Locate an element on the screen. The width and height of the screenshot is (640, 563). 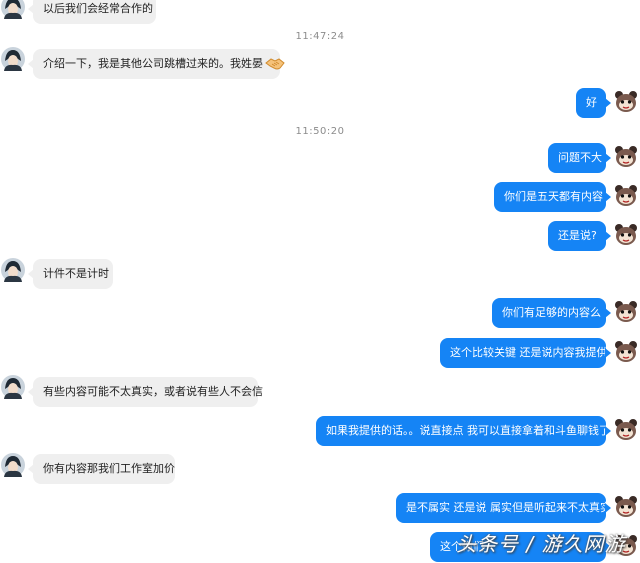
message-text: 你们有足够的内容么 is located at coordinates (551, 312).